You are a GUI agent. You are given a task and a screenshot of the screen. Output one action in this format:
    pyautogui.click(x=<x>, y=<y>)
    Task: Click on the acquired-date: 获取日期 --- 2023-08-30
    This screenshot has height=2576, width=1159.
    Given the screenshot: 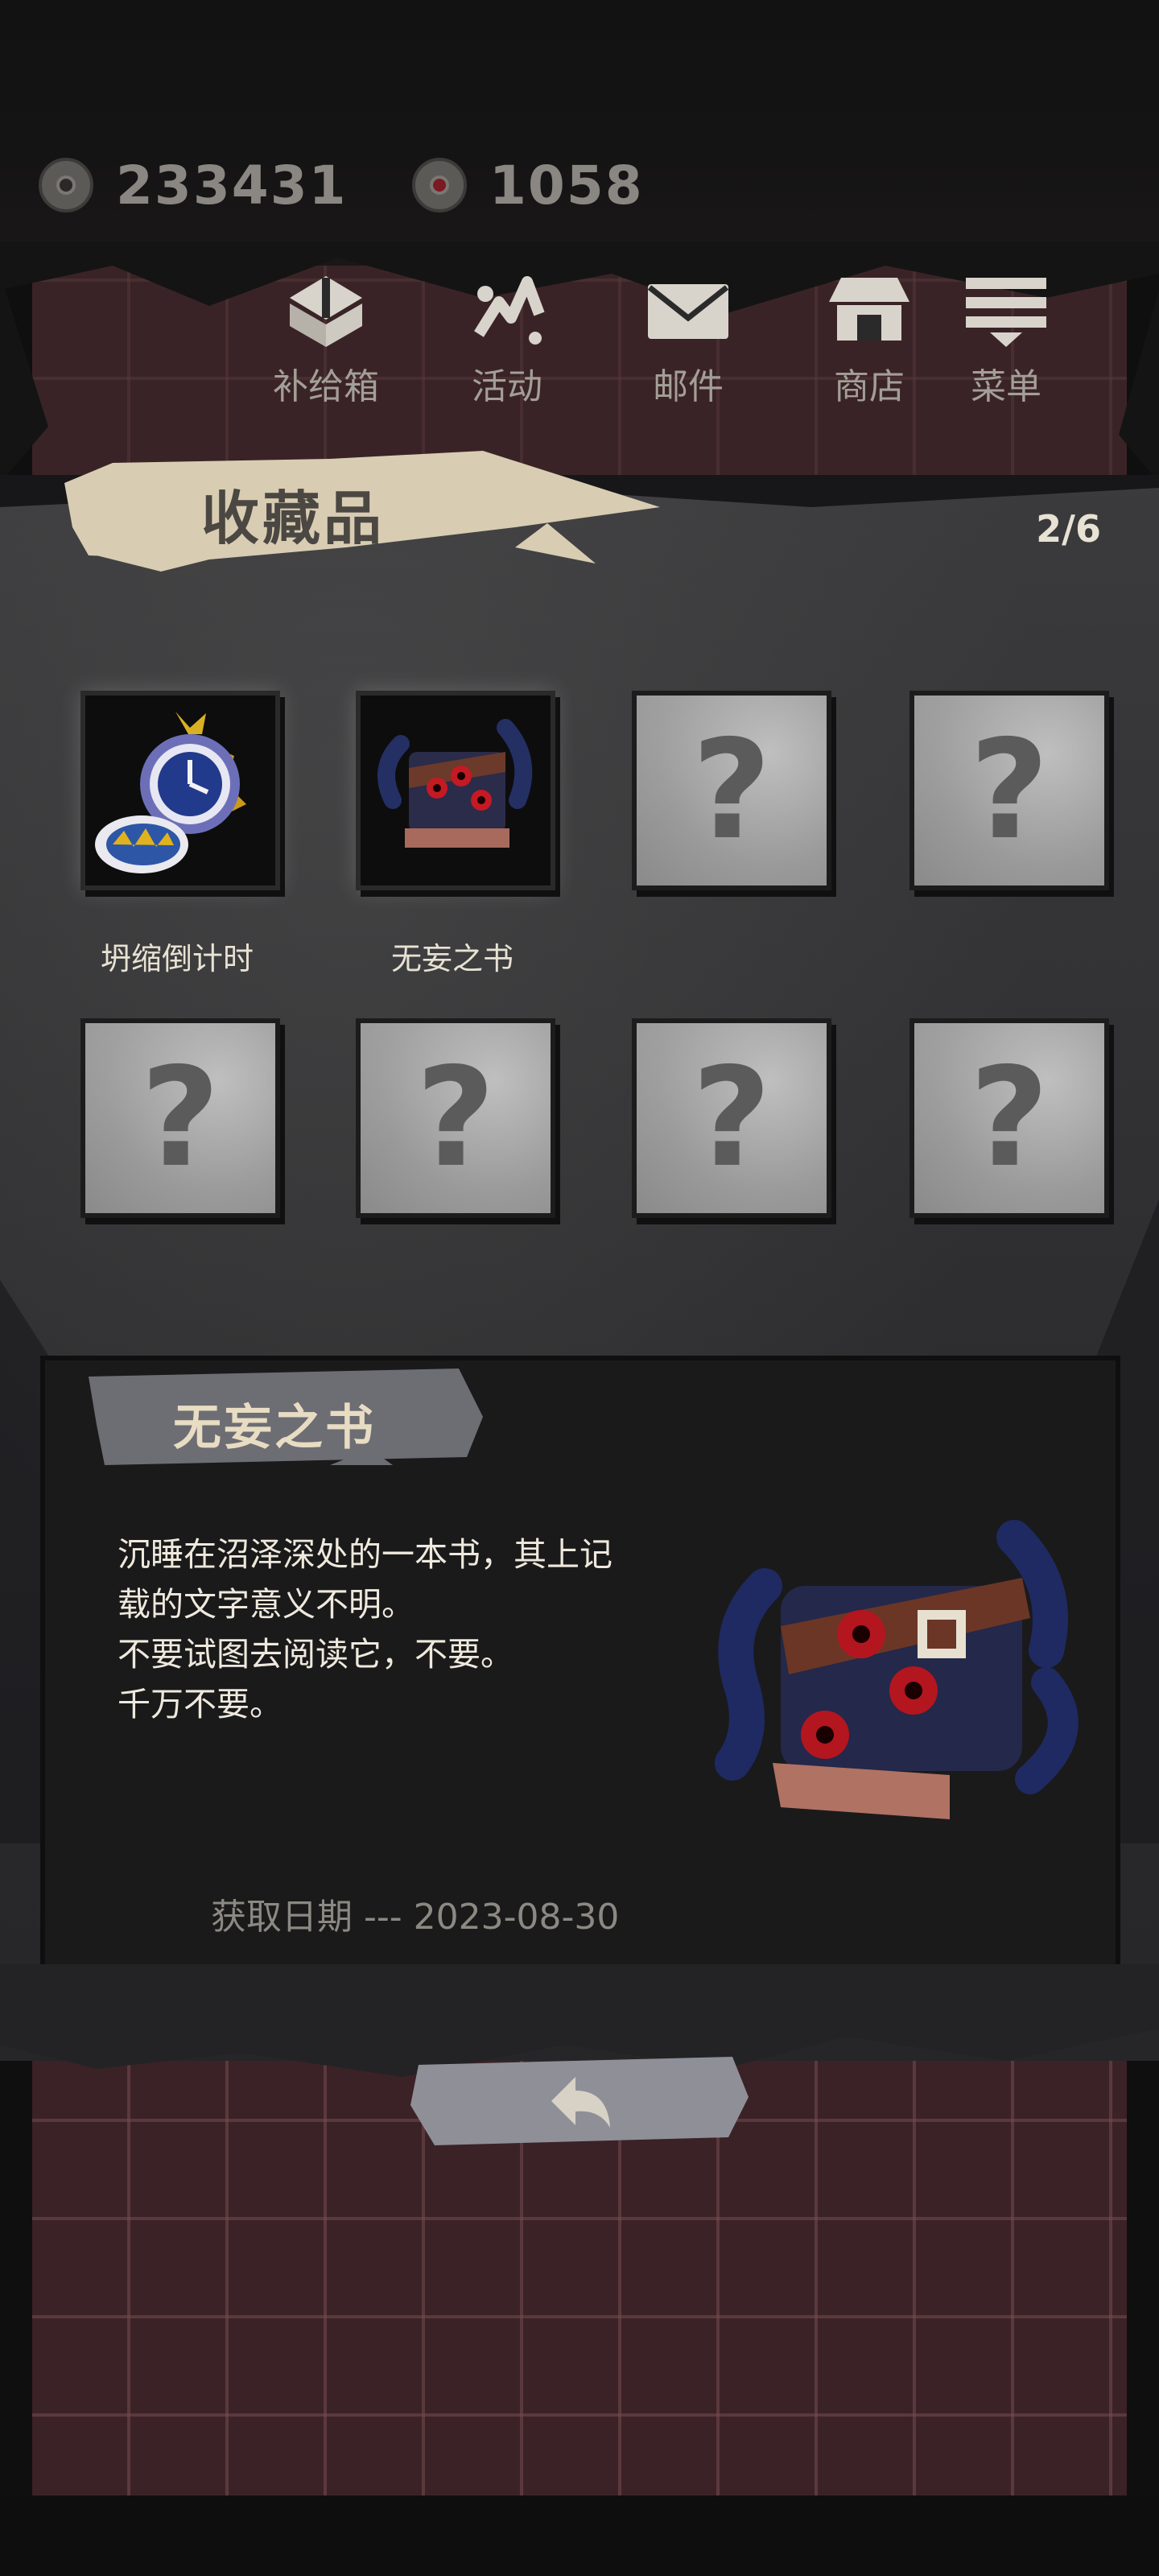 What is the action you would take?
    pyautogui.click(x=415, y=1917)
    